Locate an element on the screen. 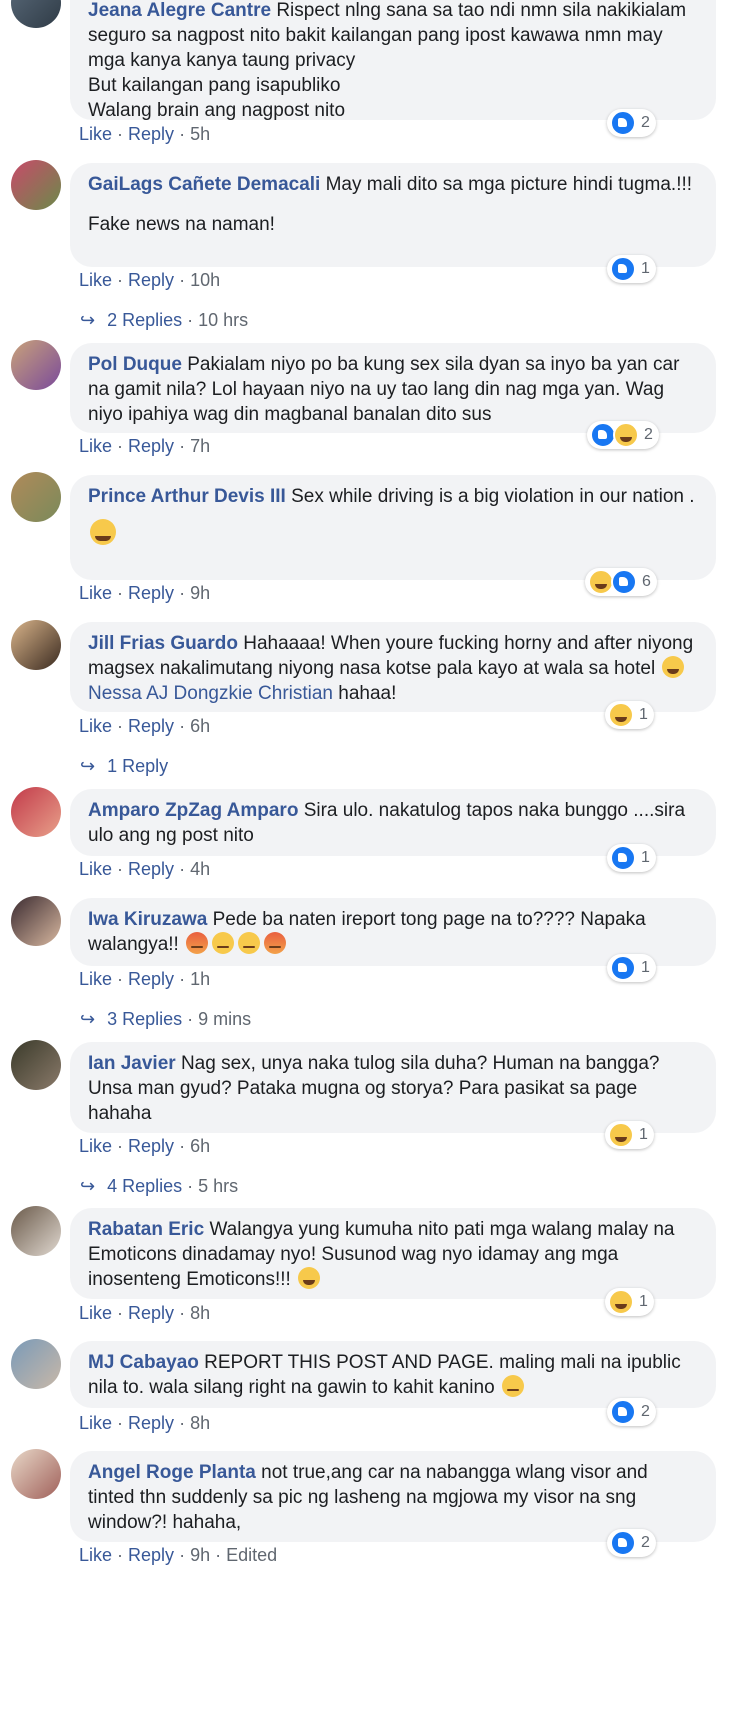 Image resolution: width=750 pixels, height=1727 pixels. comment-author: MJ Cabayao is located at coordinates (143, 1362).